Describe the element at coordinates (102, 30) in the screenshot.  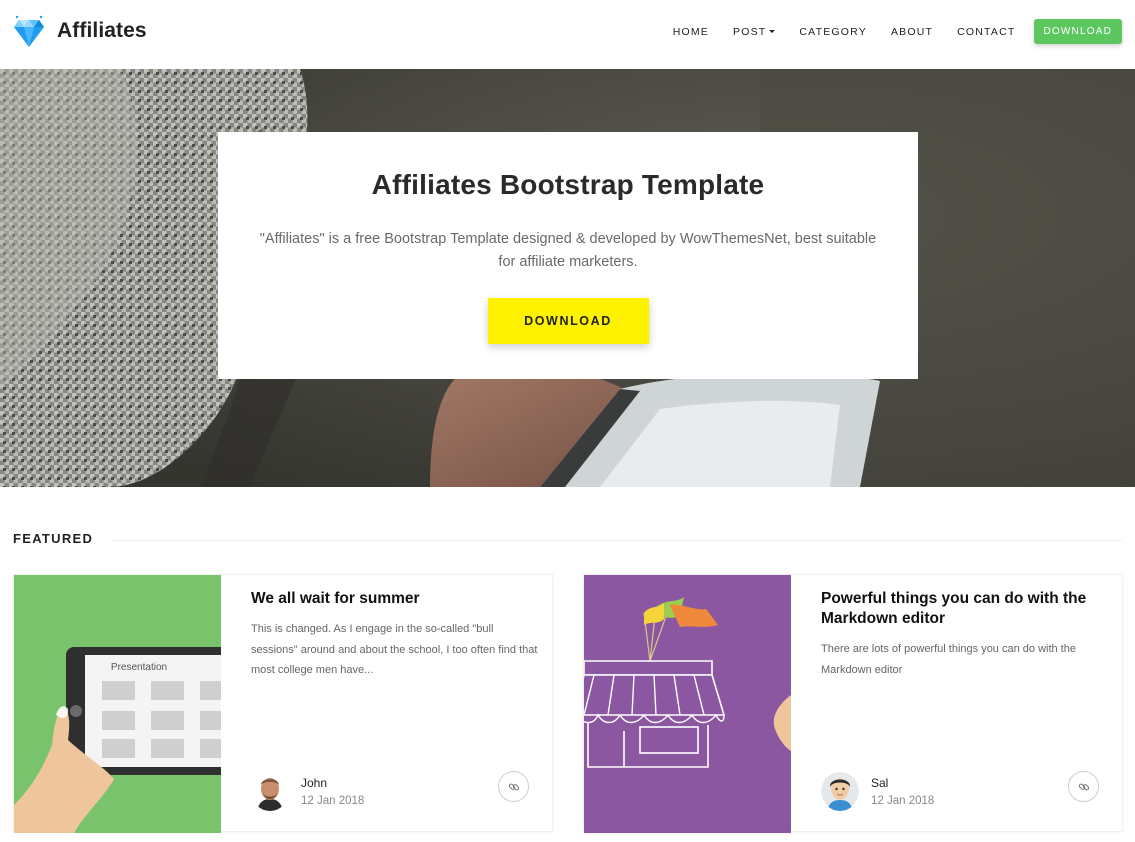
I see `brand-name: Affiliates` at that location.